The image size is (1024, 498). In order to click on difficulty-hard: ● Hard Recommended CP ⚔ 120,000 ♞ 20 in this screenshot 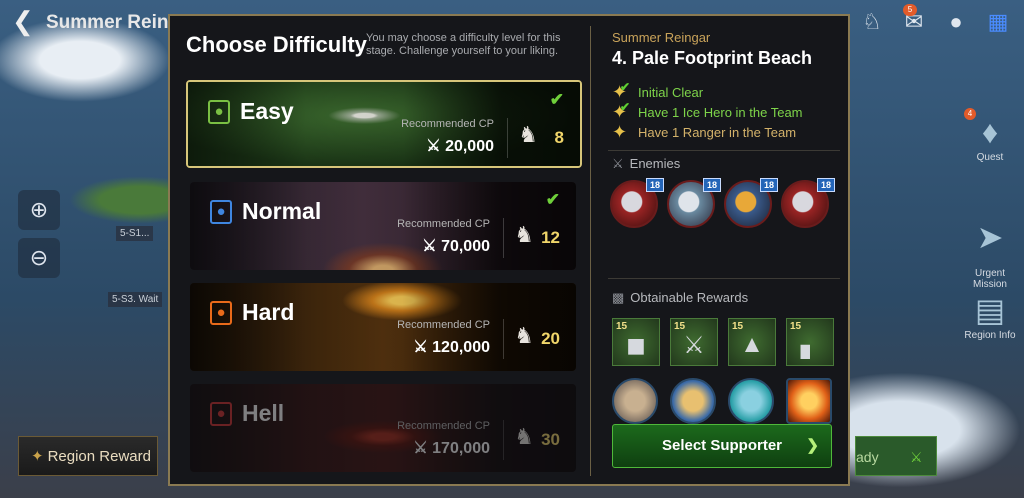, I will do `click(383, 327)`.